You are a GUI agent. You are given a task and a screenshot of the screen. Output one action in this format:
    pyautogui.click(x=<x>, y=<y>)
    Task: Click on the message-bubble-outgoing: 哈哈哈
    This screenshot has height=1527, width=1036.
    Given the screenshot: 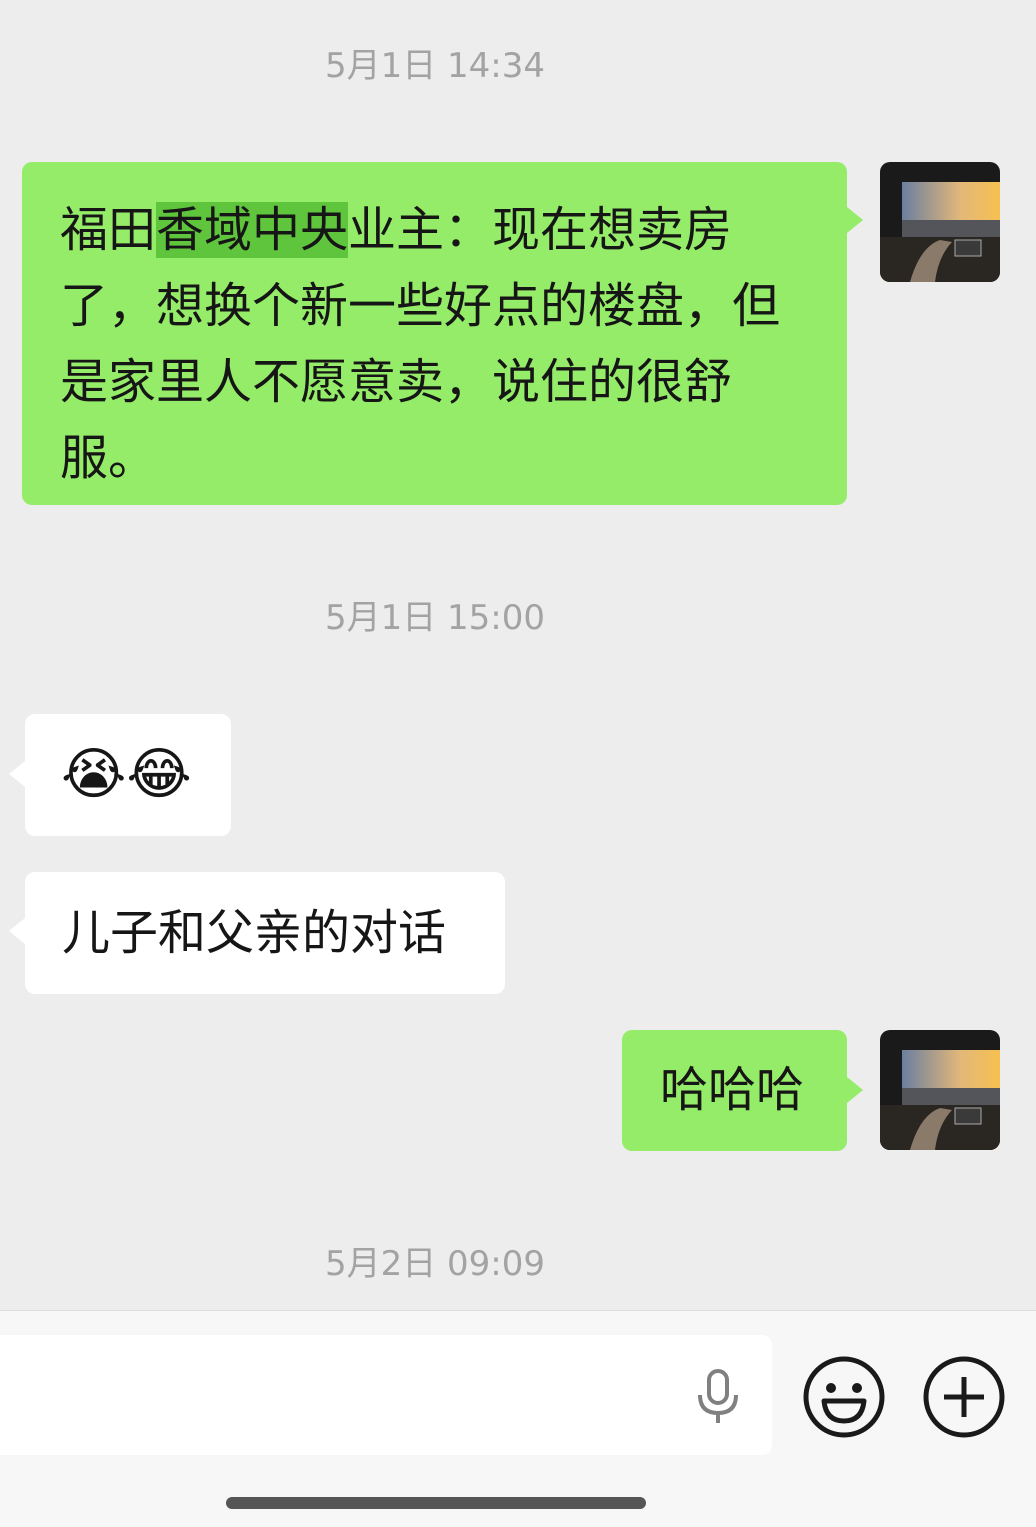 What is the action you would take?
    pyautogui.click(x=734, y=1090)
    